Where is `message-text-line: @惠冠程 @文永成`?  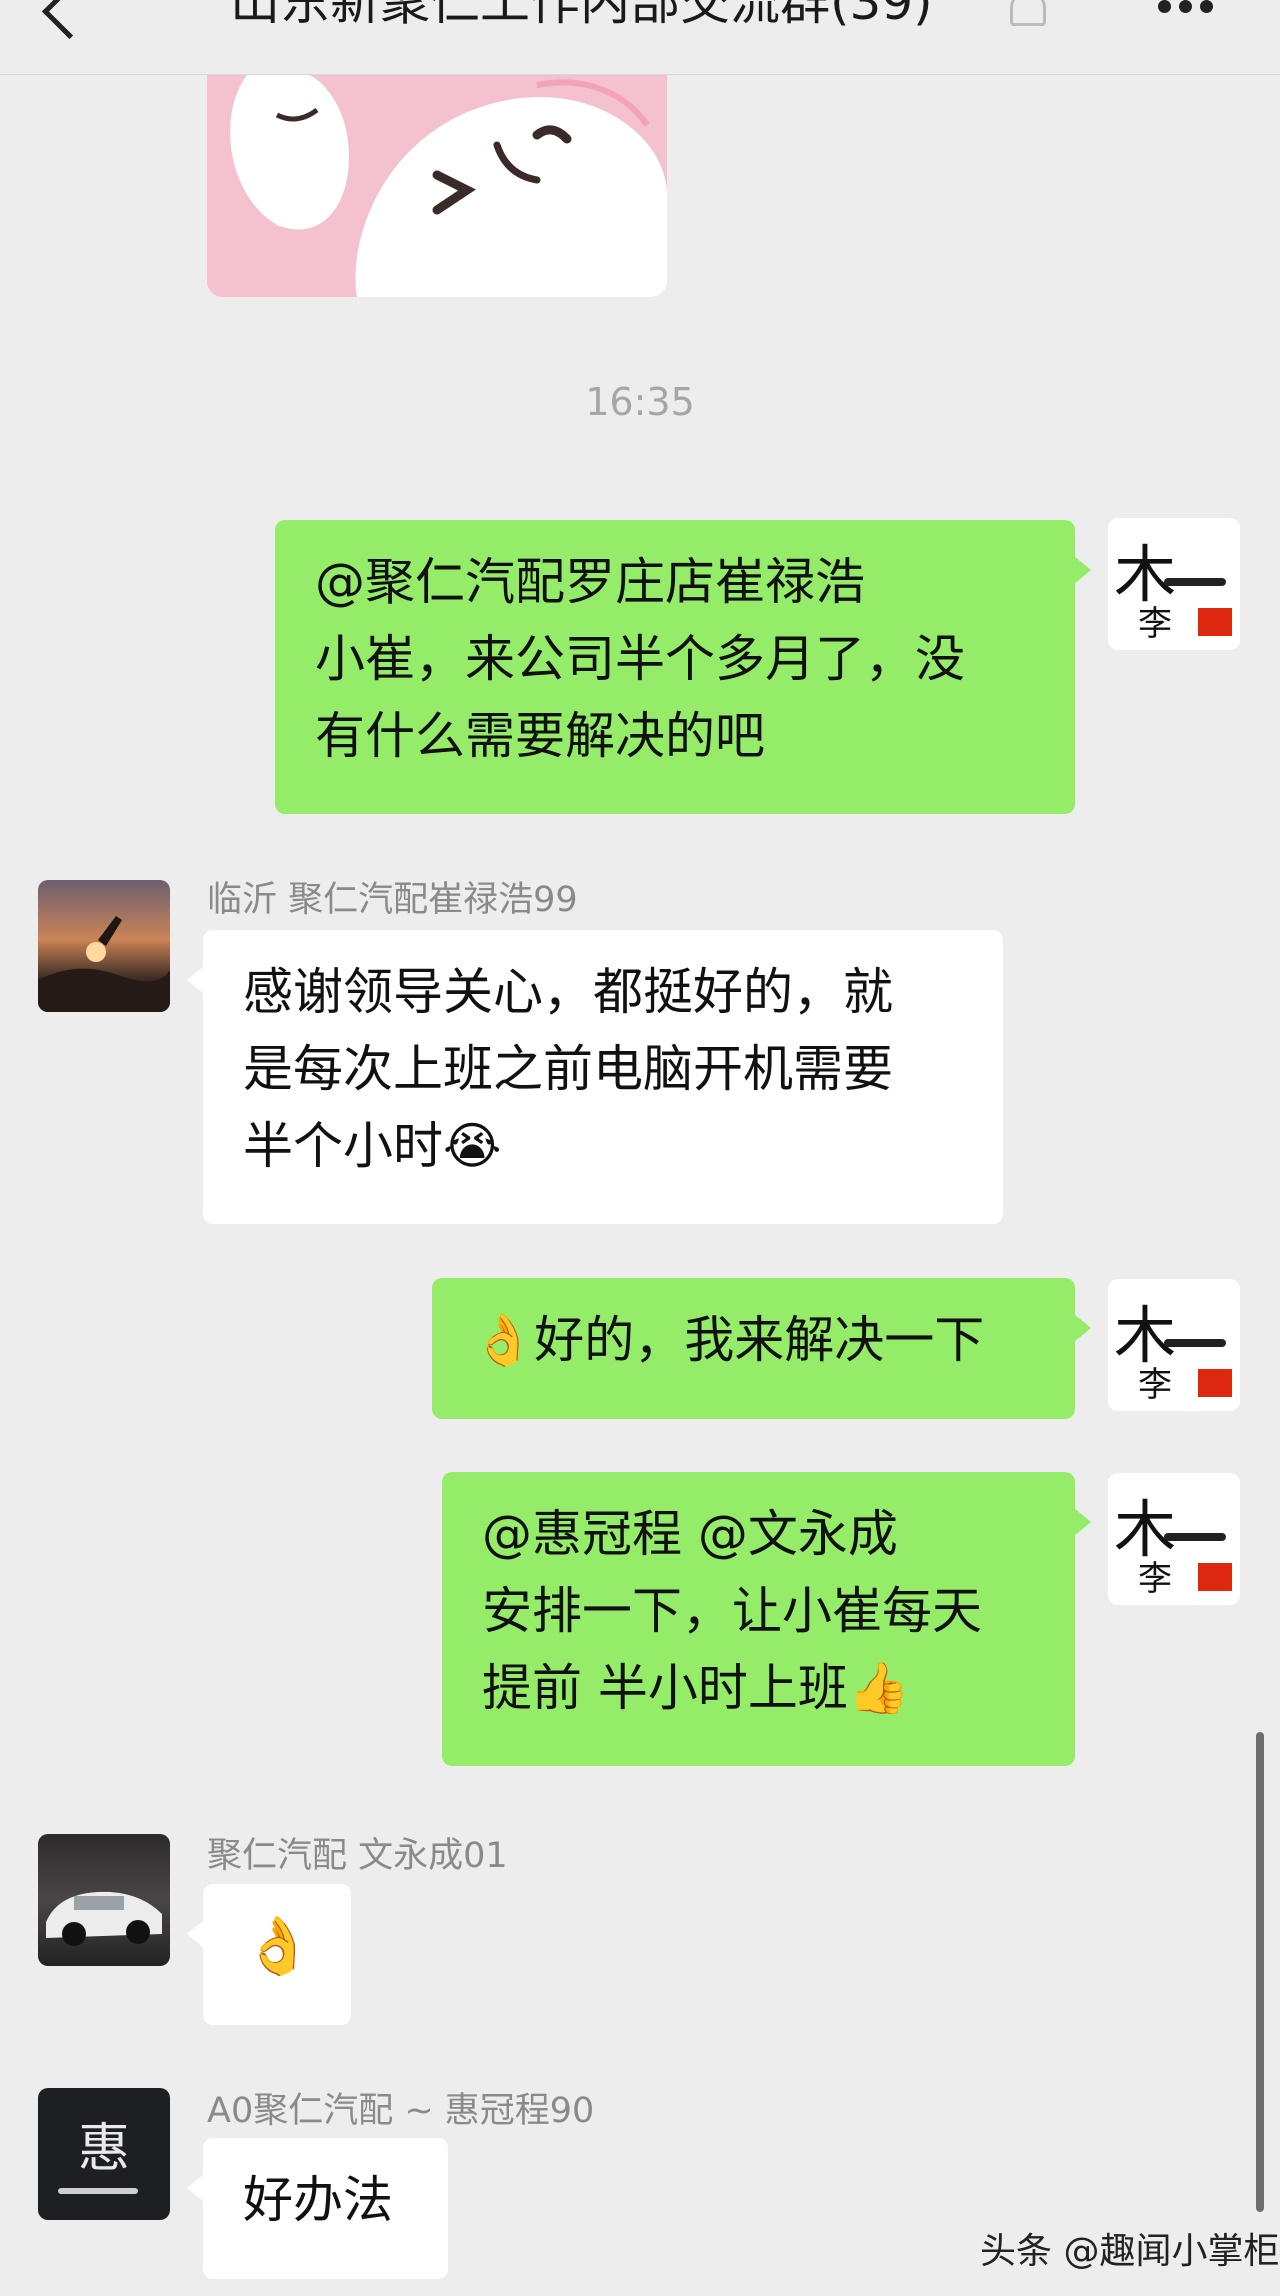 message-text-line: @惠冠程 @文永成 is located at coordinates (690, 1534).